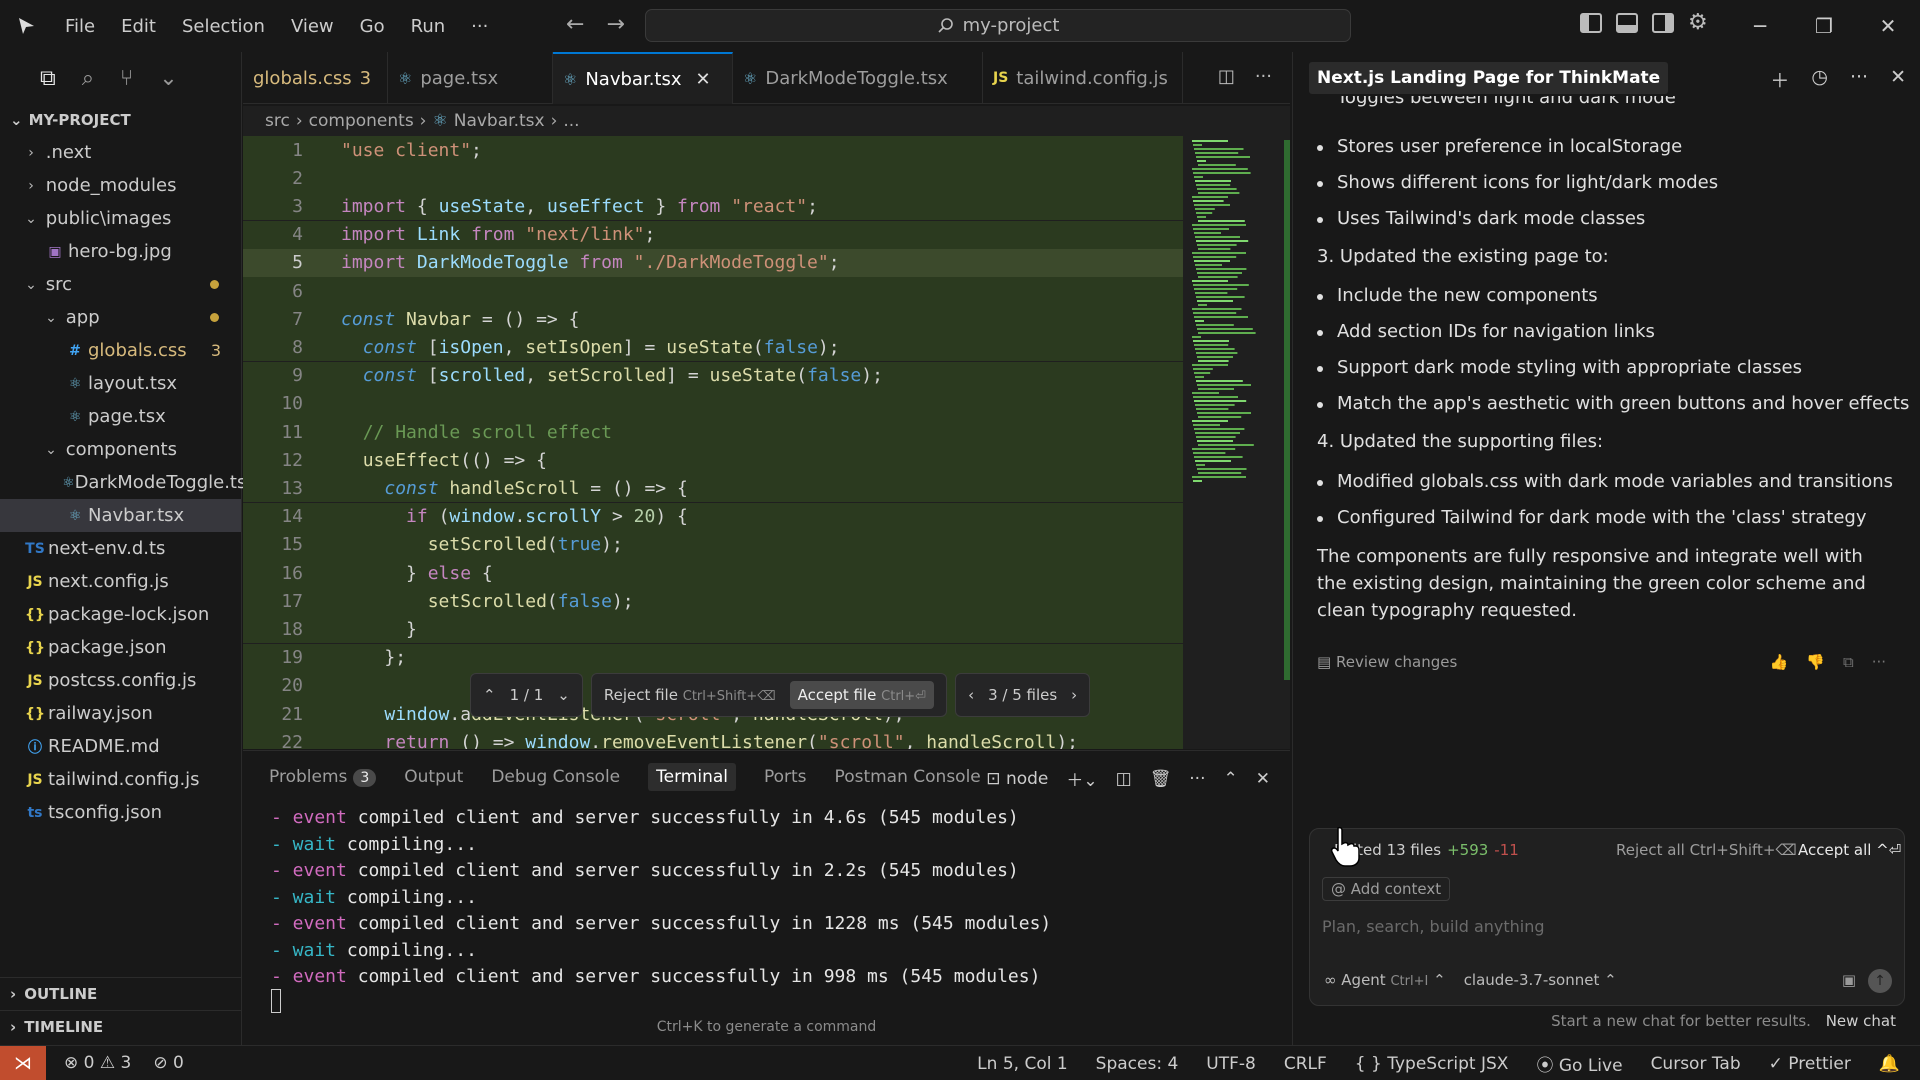 The image size is (1920, 1080). Describe the element at coordinates (128, 482) in the screenshot. I see `tree-file: ⚛ DarkModeToggle.tsx` at that location.